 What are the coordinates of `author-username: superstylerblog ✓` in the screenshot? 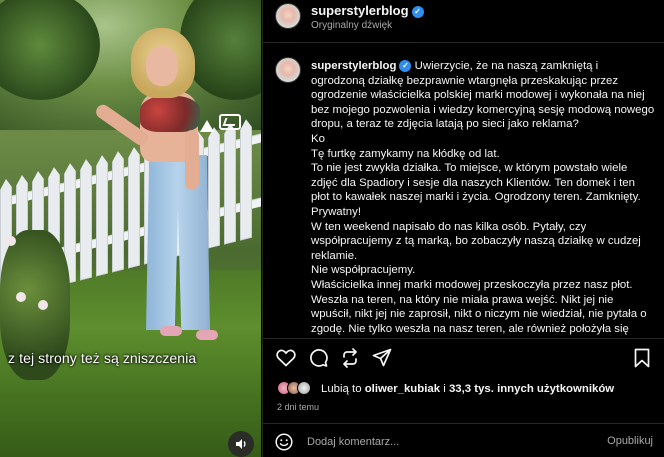 It's located at (367, 10).